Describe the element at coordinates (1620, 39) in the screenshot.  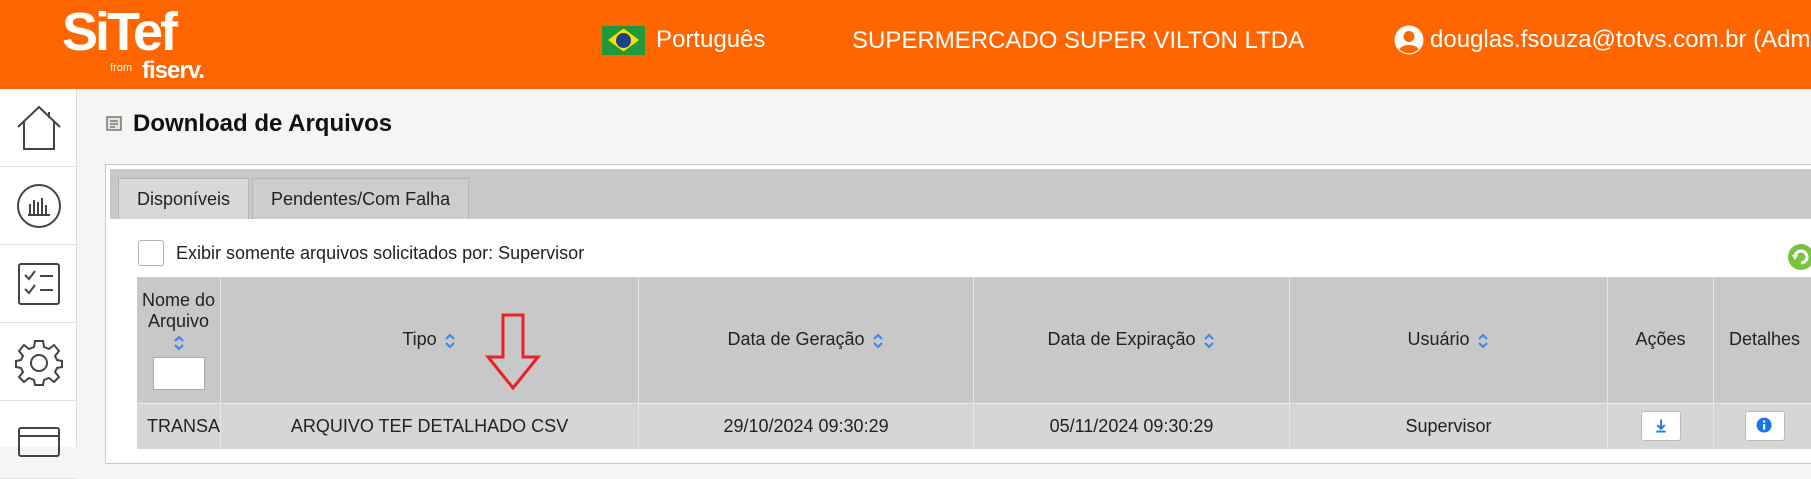
I see `user-email: douglas.fsouza@totvs.com.br (Admi` at that location.